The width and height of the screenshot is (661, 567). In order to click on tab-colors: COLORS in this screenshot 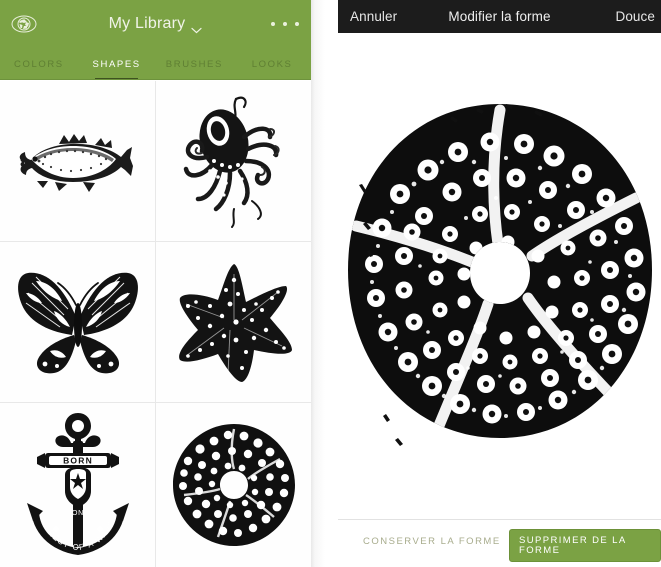, I will do `click(39, 64)`.